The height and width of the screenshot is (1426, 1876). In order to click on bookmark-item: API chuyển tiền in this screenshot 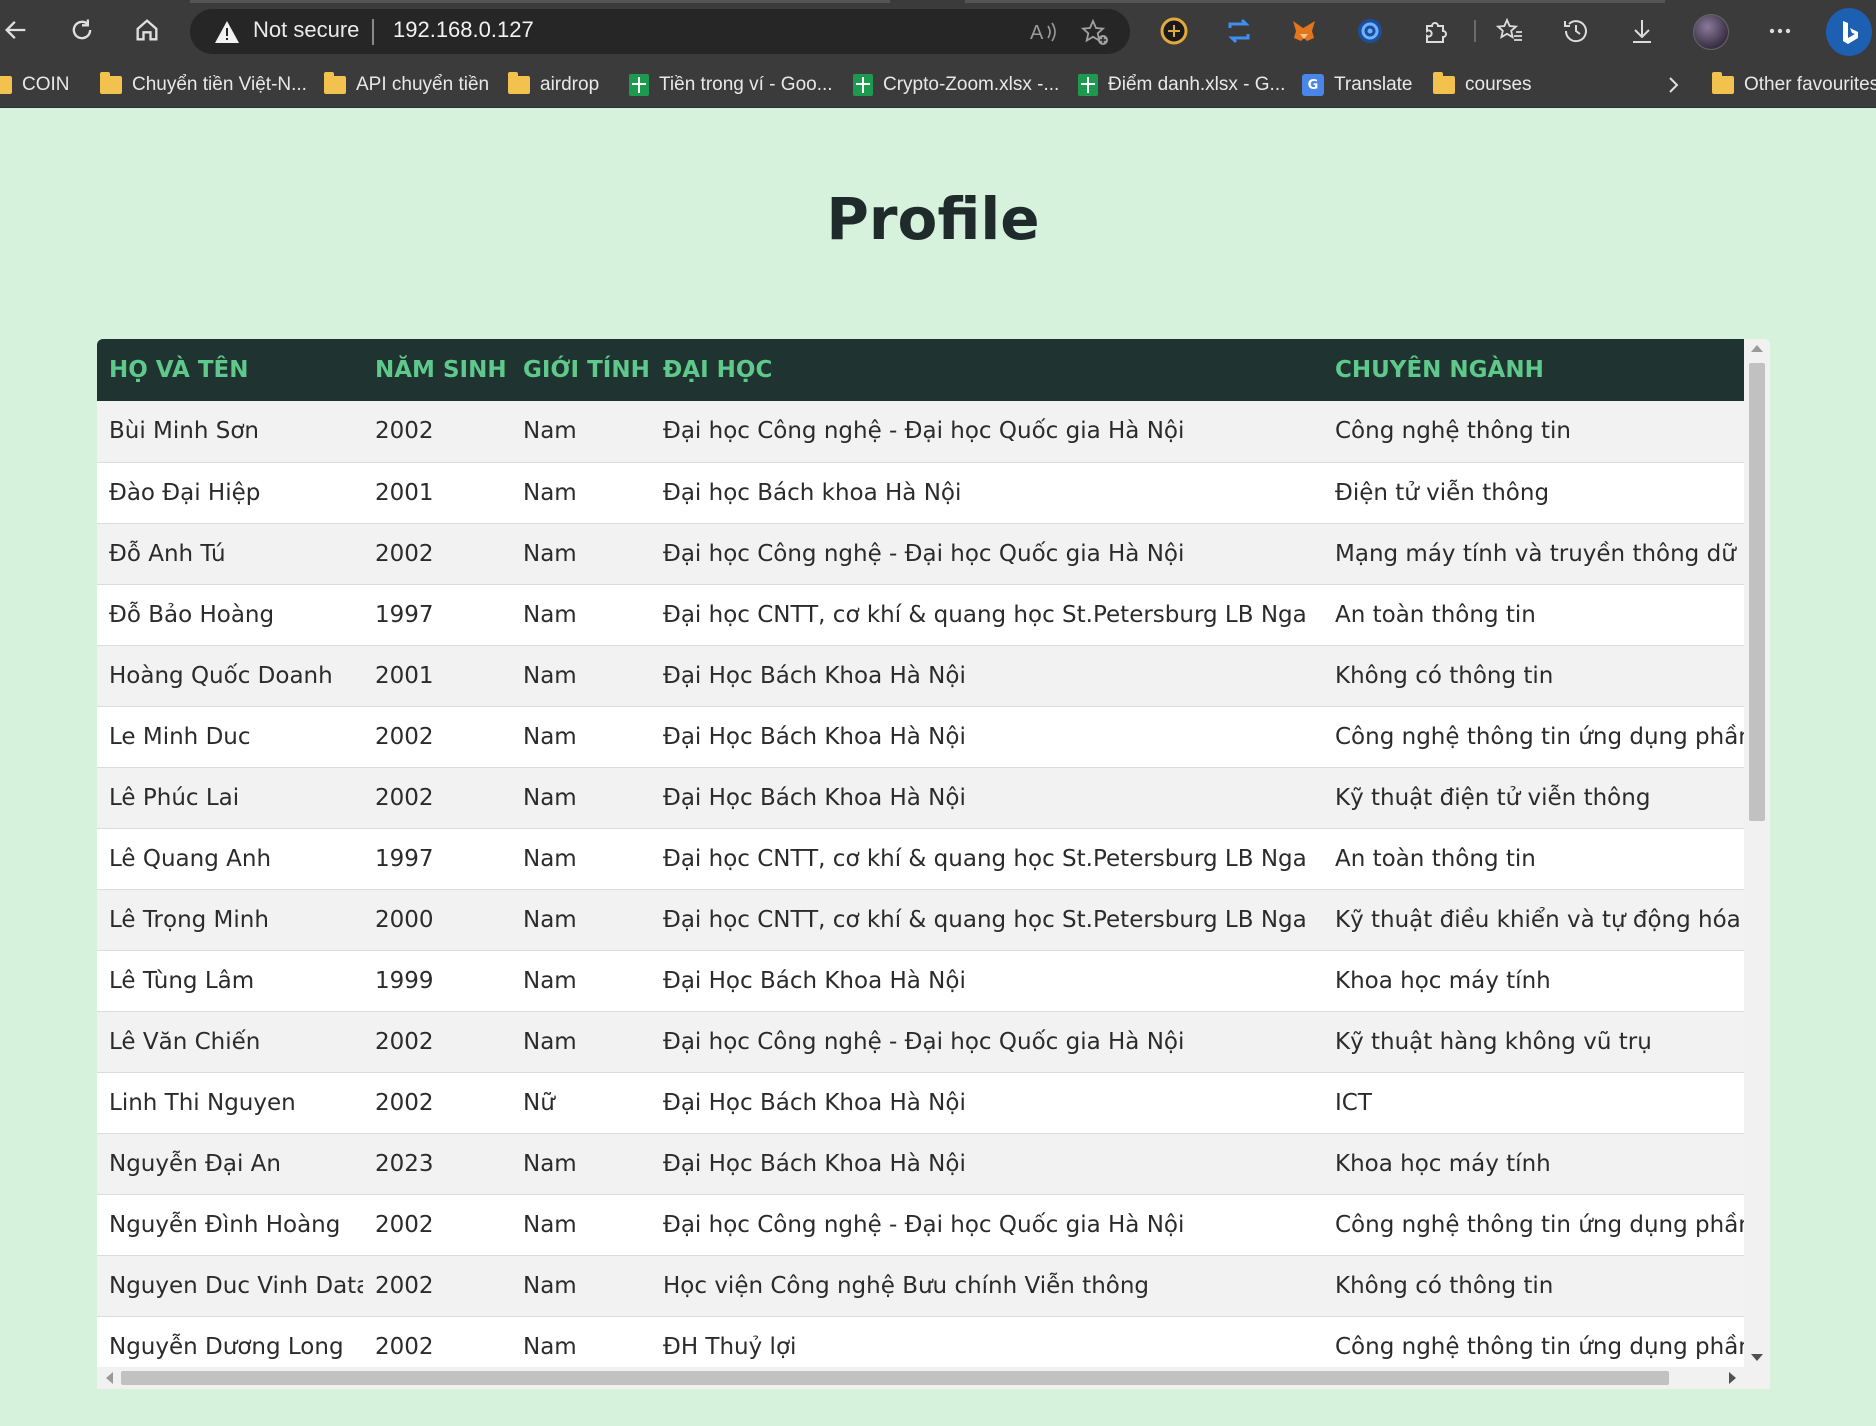, I will do `click(406, 85)`.